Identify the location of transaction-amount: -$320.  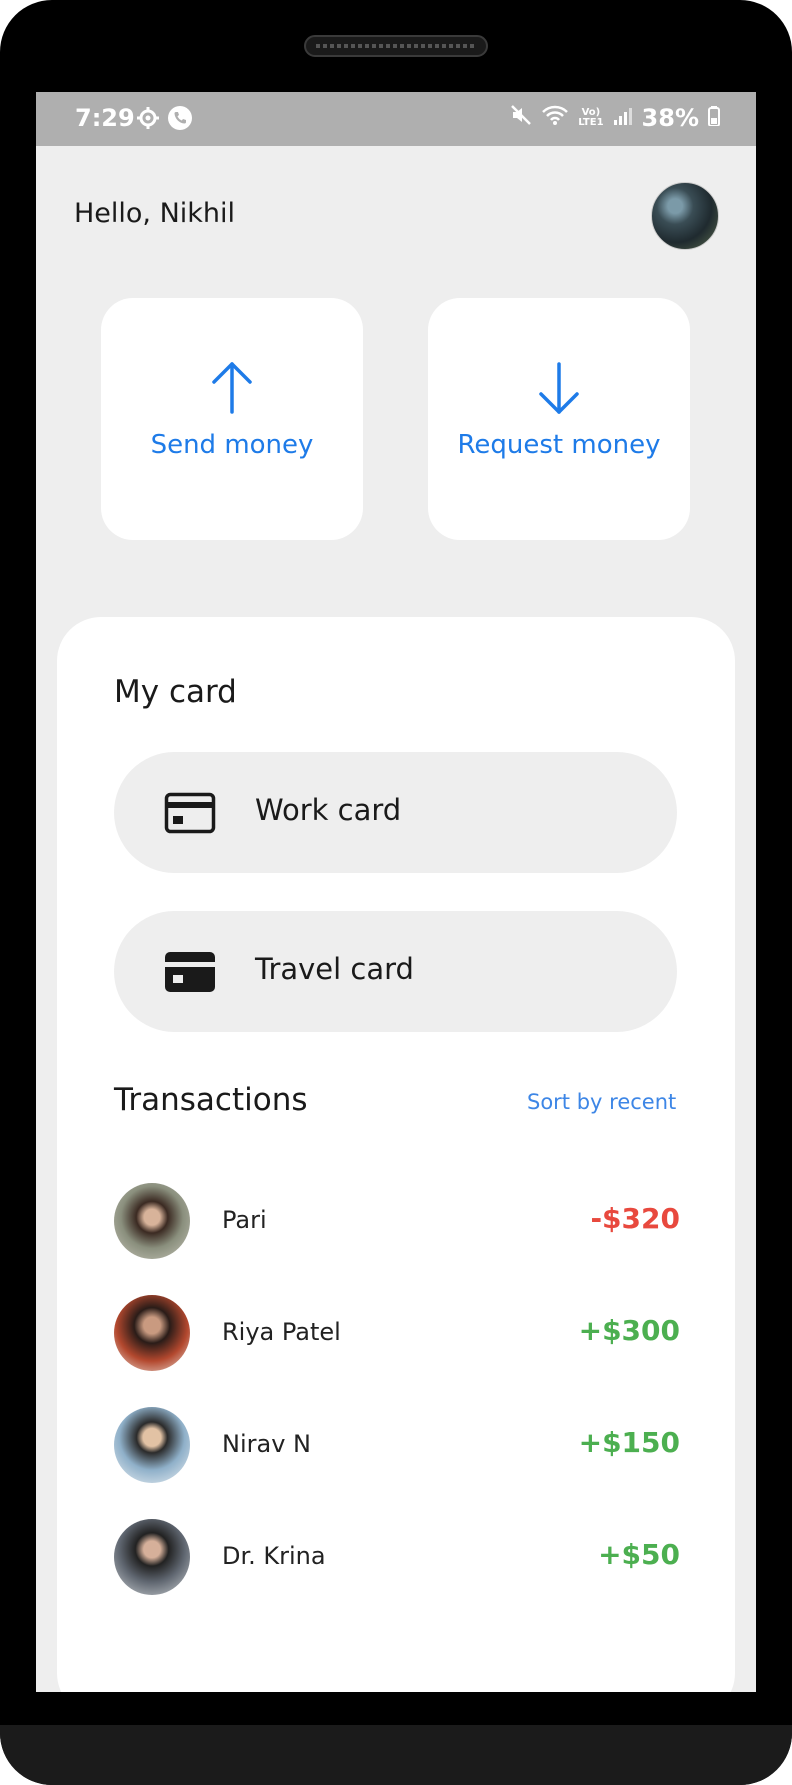
(635, 1218).